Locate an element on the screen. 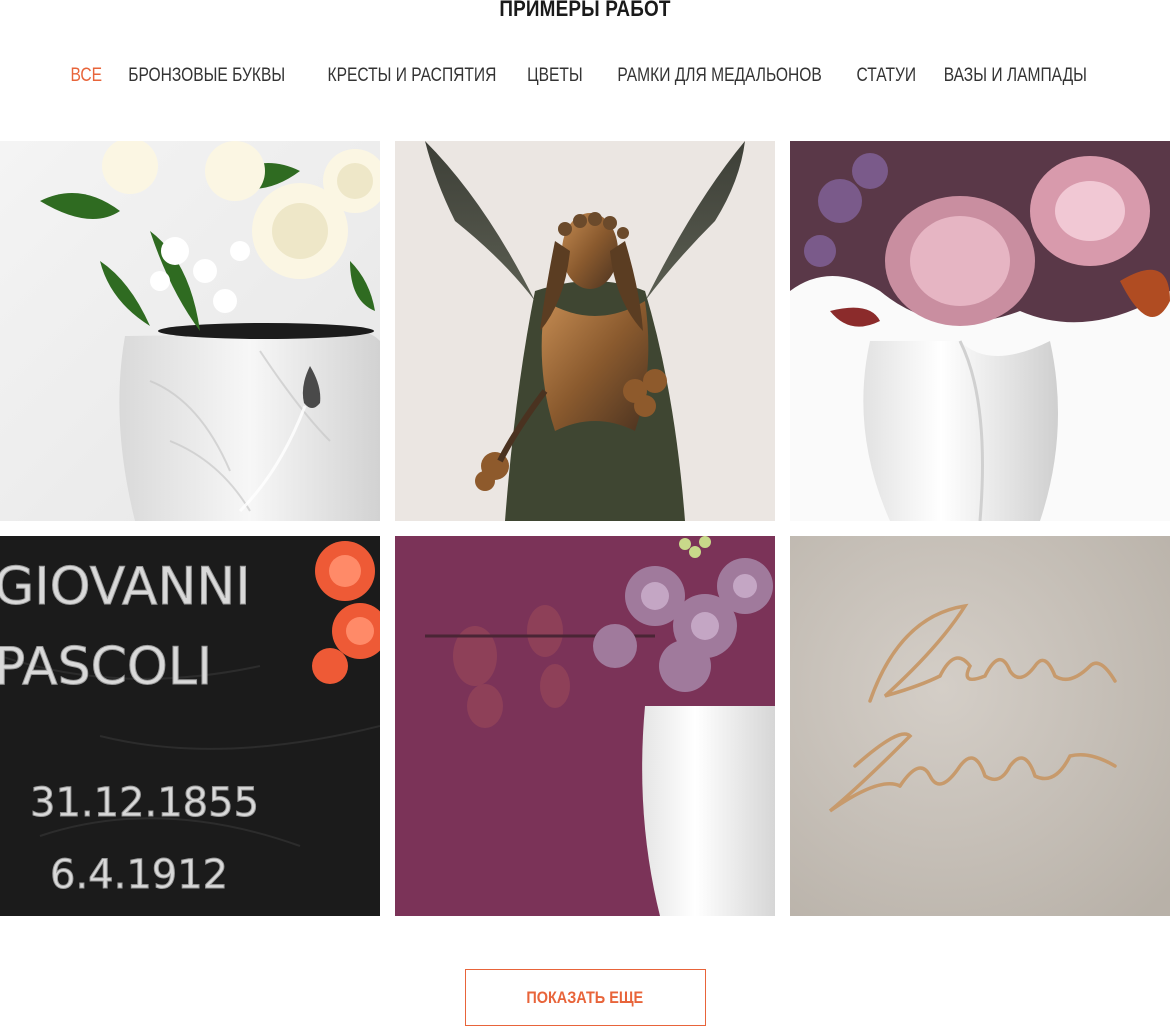 This screenshot has height=1026, width=1170. gallery-item-anthurium-vase is located at coordinates (980, 331).